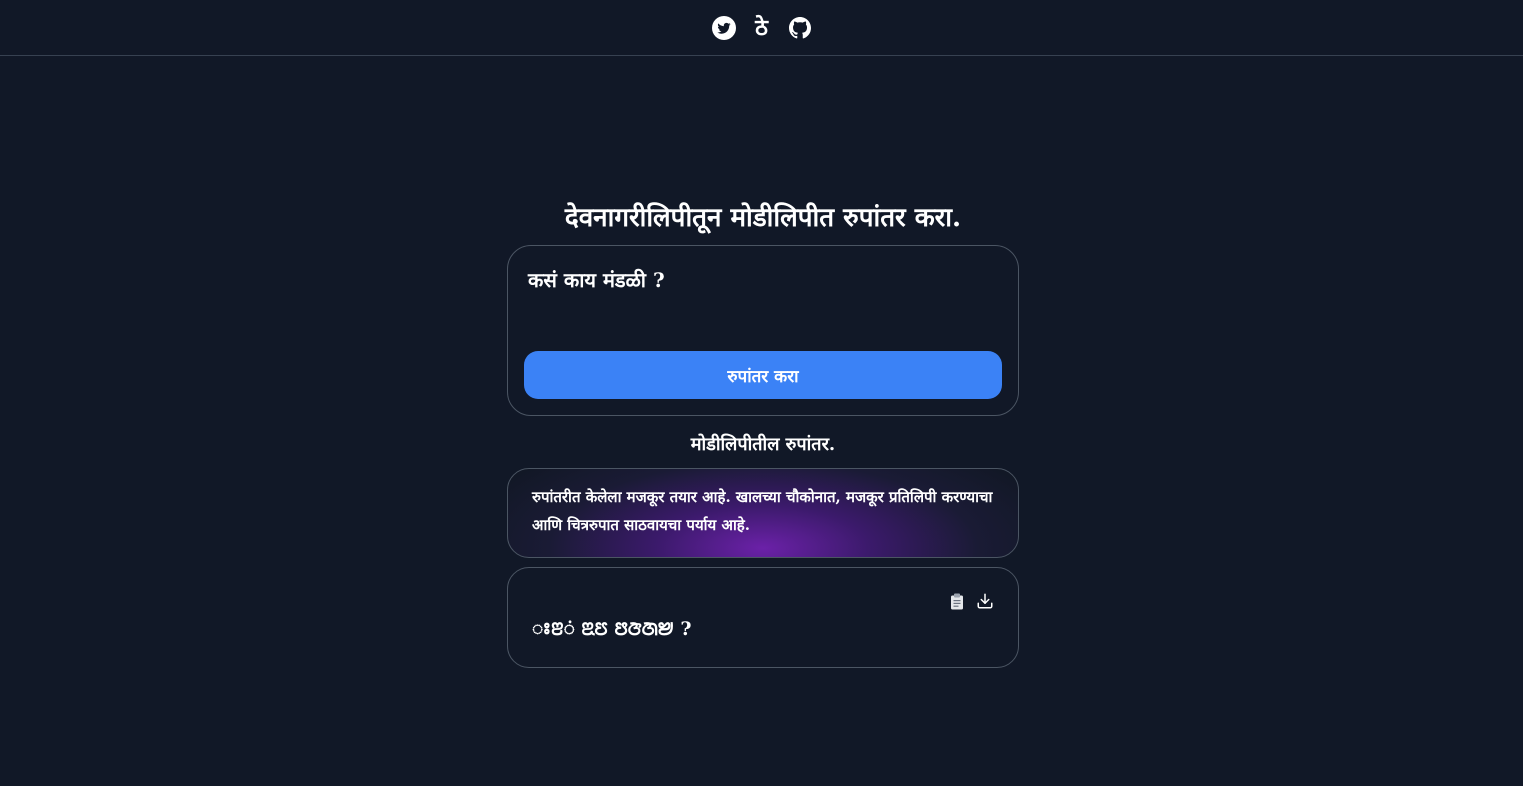 The image size is (1523, 786). I want to click on devanagari-input: कसं काय मंडळी ?, so click(763, 301).